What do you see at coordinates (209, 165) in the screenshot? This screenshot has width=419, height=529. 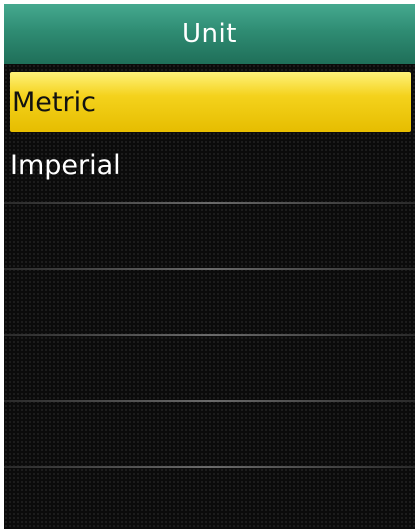 I see `option-imperial: Imperial` at bounding box center [209, 165].